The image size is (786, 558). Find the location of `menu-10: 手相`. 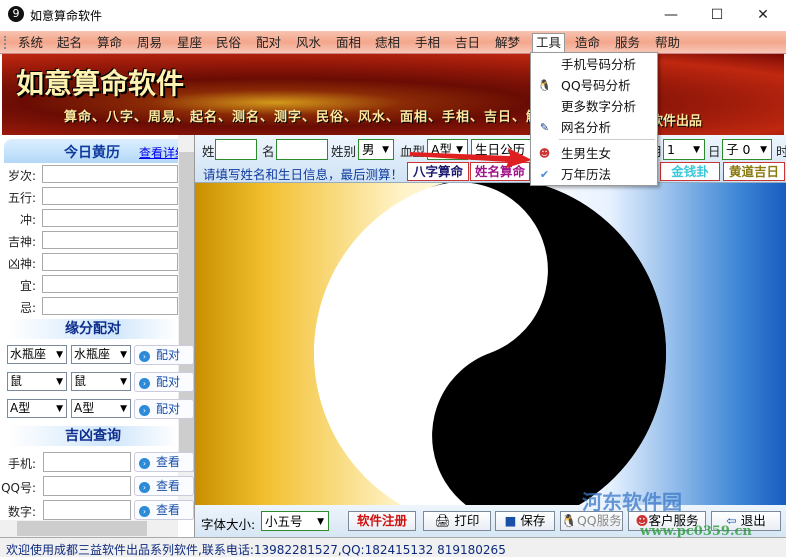

menu-10: 手相 is located at coordinates (427, 43).